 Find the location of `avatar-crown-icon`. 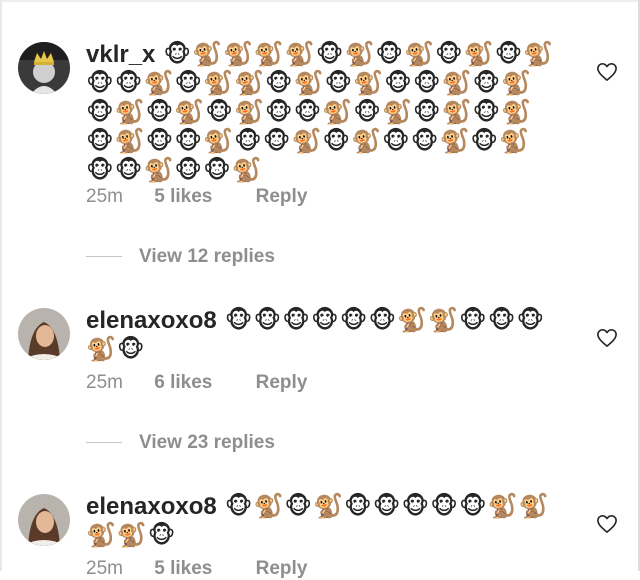

avatar-crown-icon is located at coordinates (44, 68).